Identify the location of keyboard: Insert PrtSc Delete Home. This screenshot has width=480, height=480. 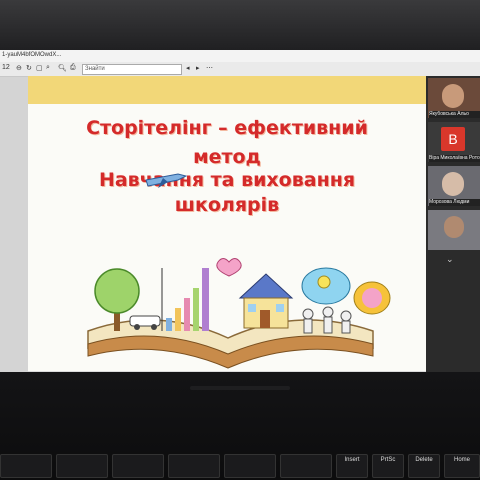
(240, 466).